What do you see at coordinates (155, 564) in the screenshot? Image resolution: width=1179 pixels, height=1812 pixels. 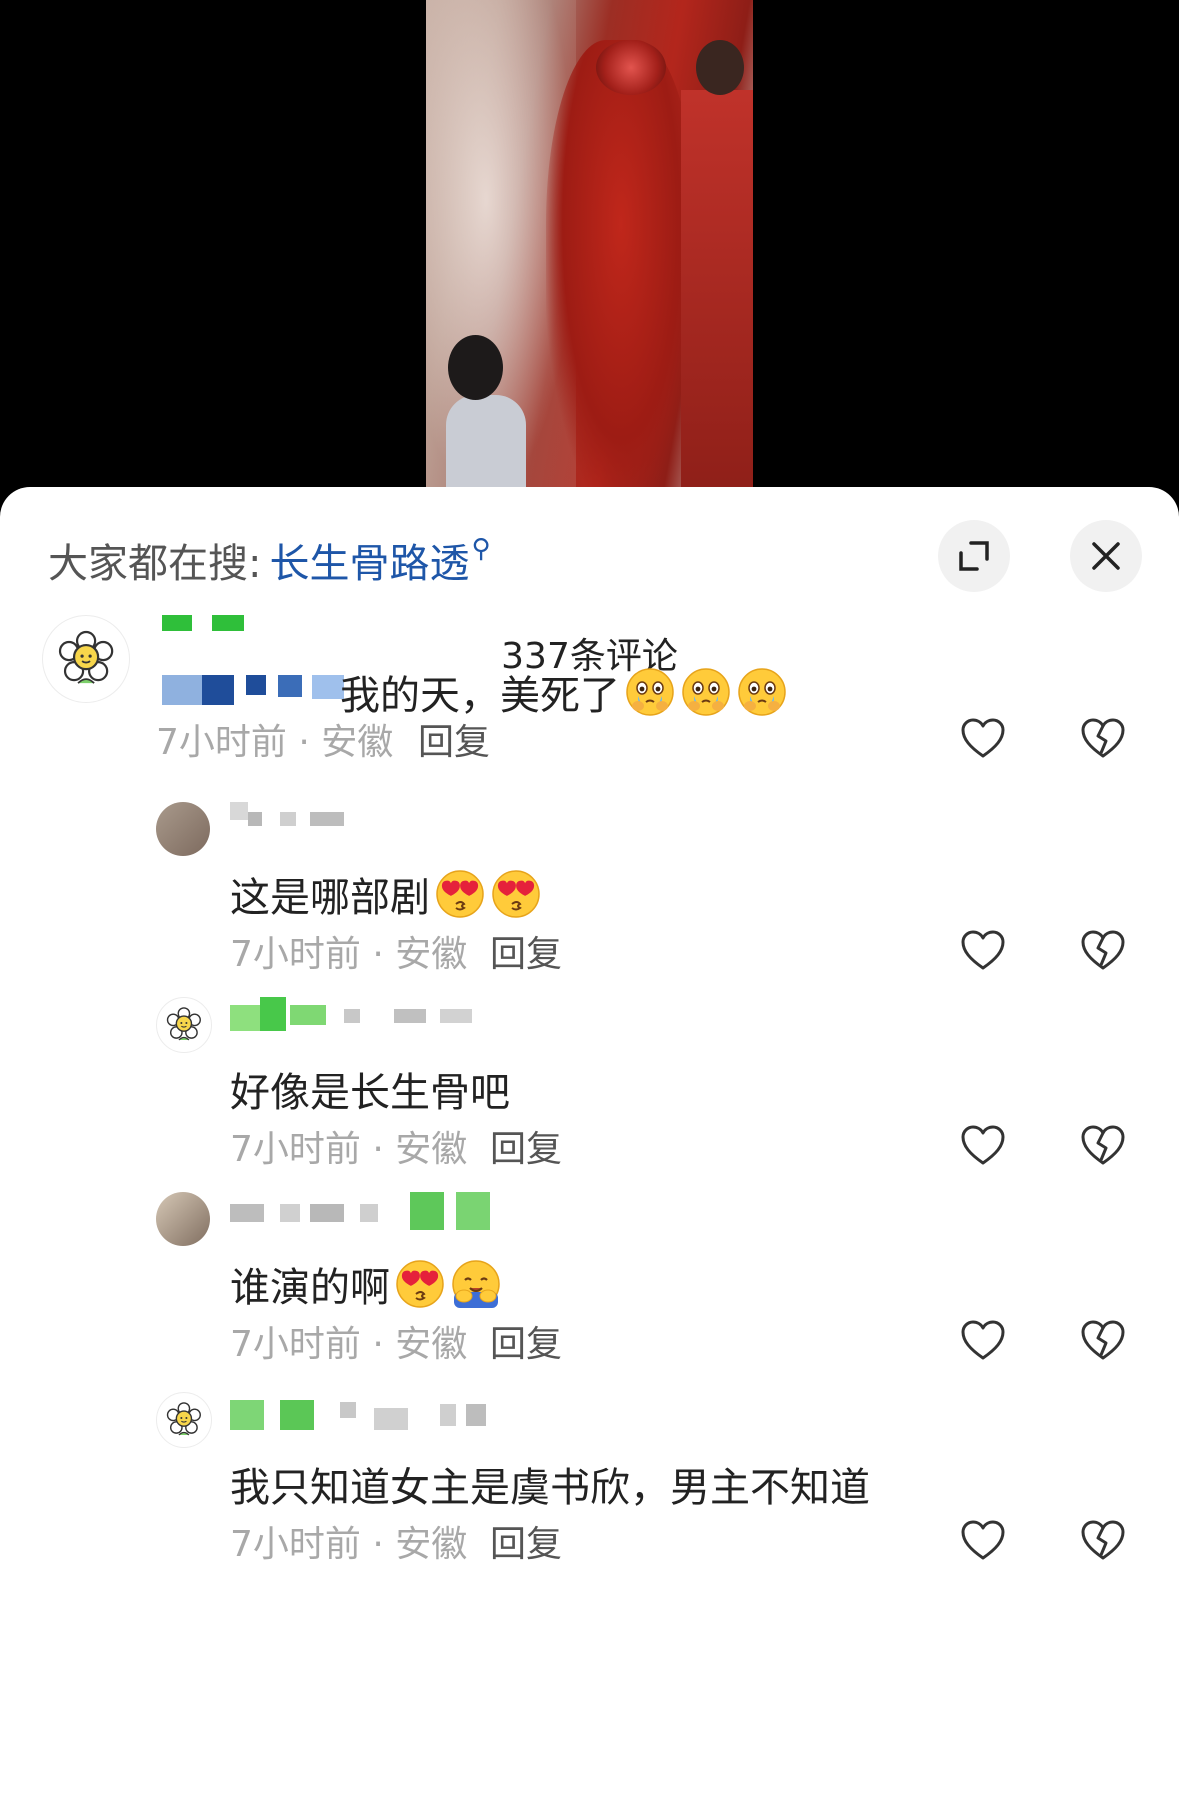 I see `trending-search-prefix: 大家都在搜:` at bounding box center [155, 564].